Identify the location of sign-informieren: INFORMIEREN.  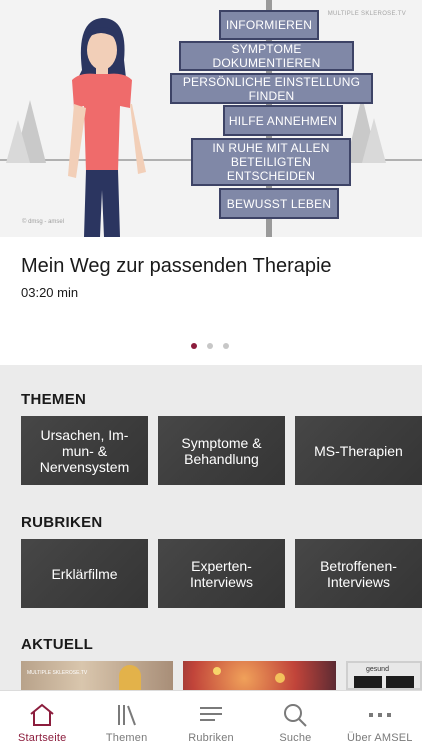
(269, 25).